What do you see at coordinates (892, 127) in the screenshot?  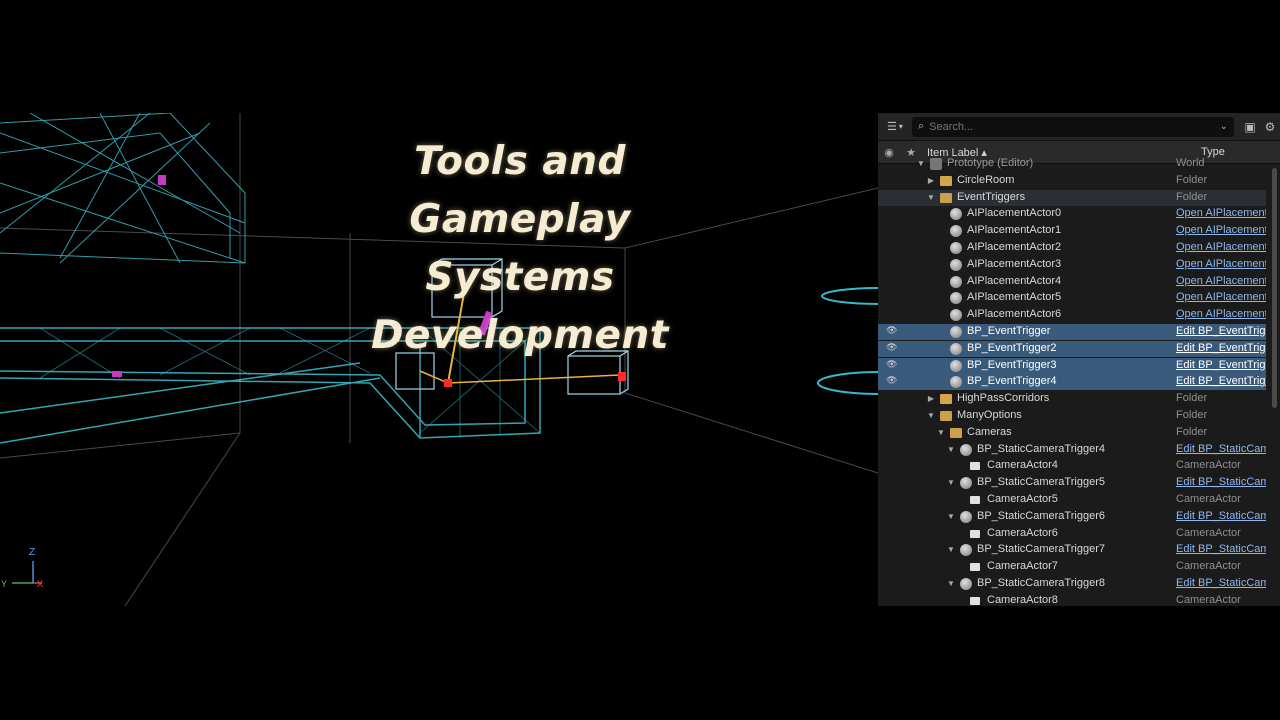 I see `filter-icon: ☰` at bounding box center [892, 127].